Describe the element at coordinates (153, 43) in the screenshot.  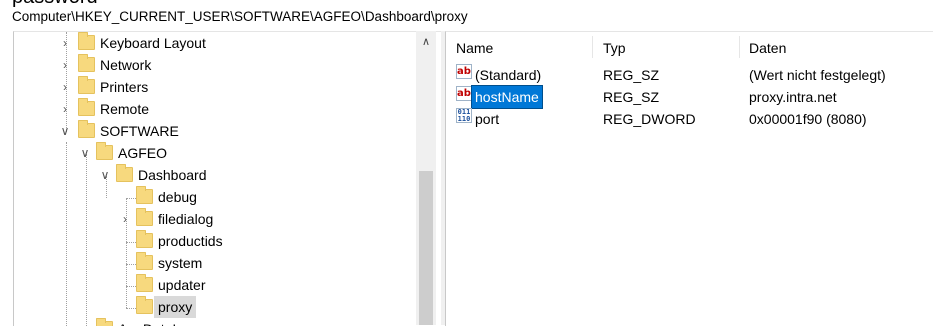
I see `tree-item-label: Keyboard Layout` at that location.